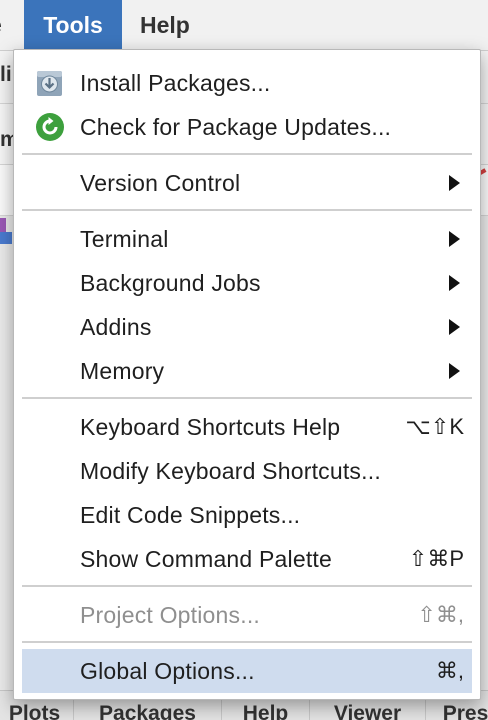 The width and height of the screenshot is (488, 720). Describe the element at coordinates (73, 25) in the screenshot. I see `menubar-item-tools: Tools` at that location.